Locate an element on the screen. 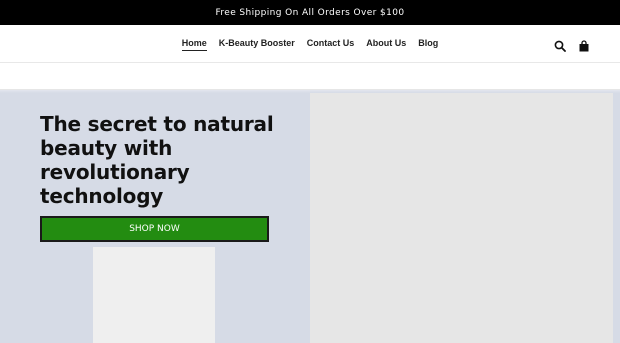 This screenshot has width=620, height=343. announcement-bar: Free Shipping On All Orders Over $100 is located at coordinates (310, 12).